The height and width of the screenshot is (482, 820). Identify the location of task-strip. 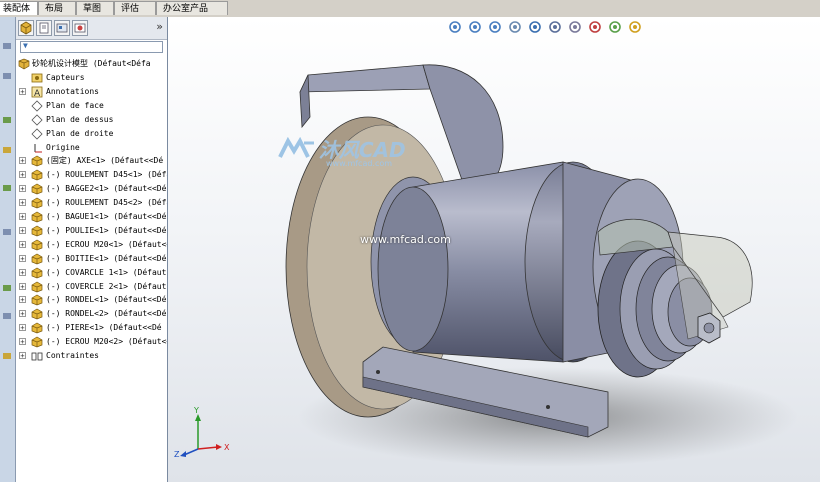
(8, 249).